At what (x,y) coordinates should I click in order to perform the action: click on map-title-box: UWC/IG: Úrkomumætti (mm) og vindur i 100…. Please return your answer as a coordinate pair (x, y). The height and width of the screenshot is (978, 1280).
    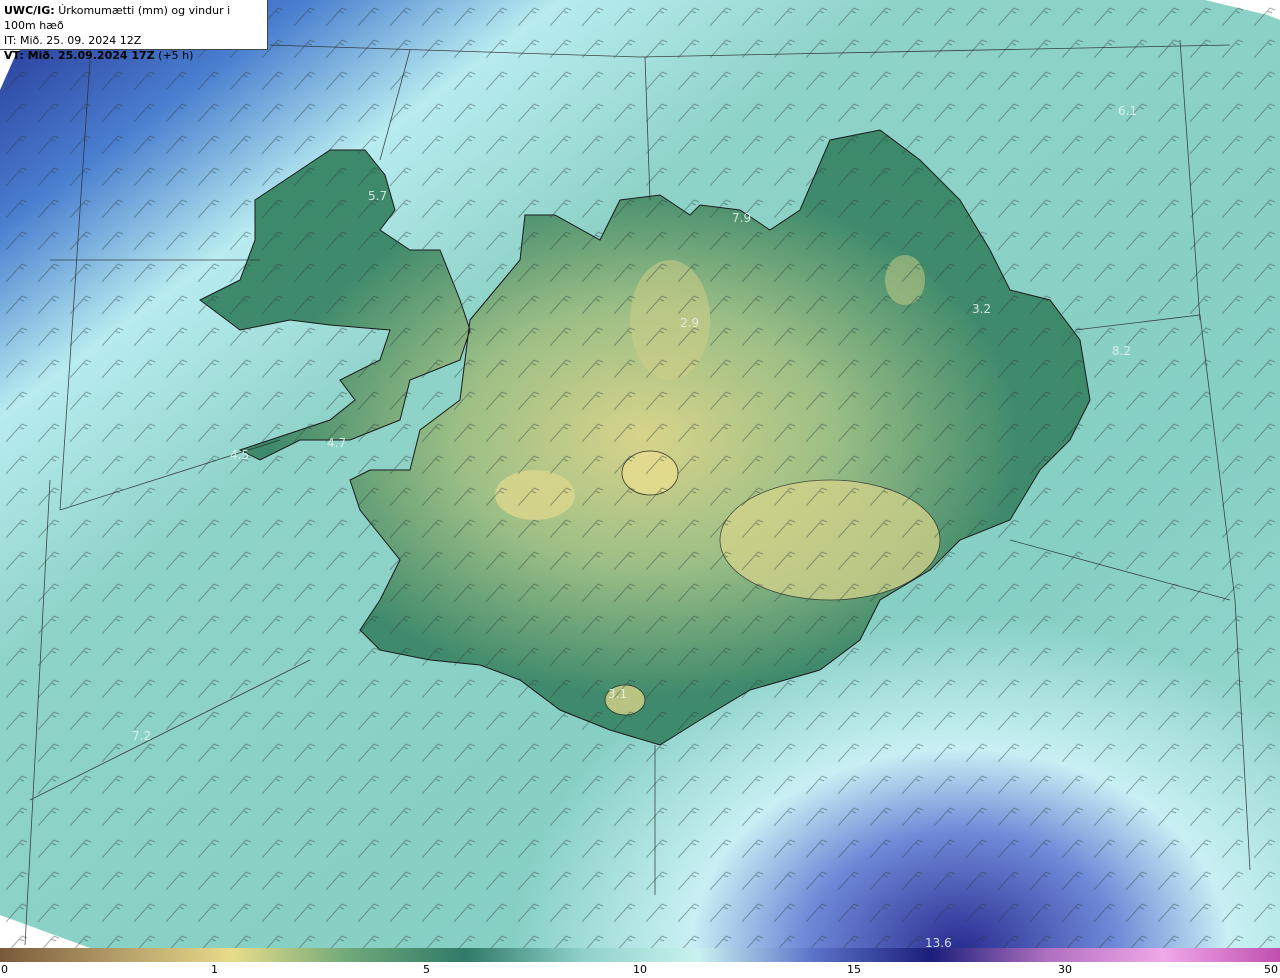
    Looking at the image, I should click on (134, 31).